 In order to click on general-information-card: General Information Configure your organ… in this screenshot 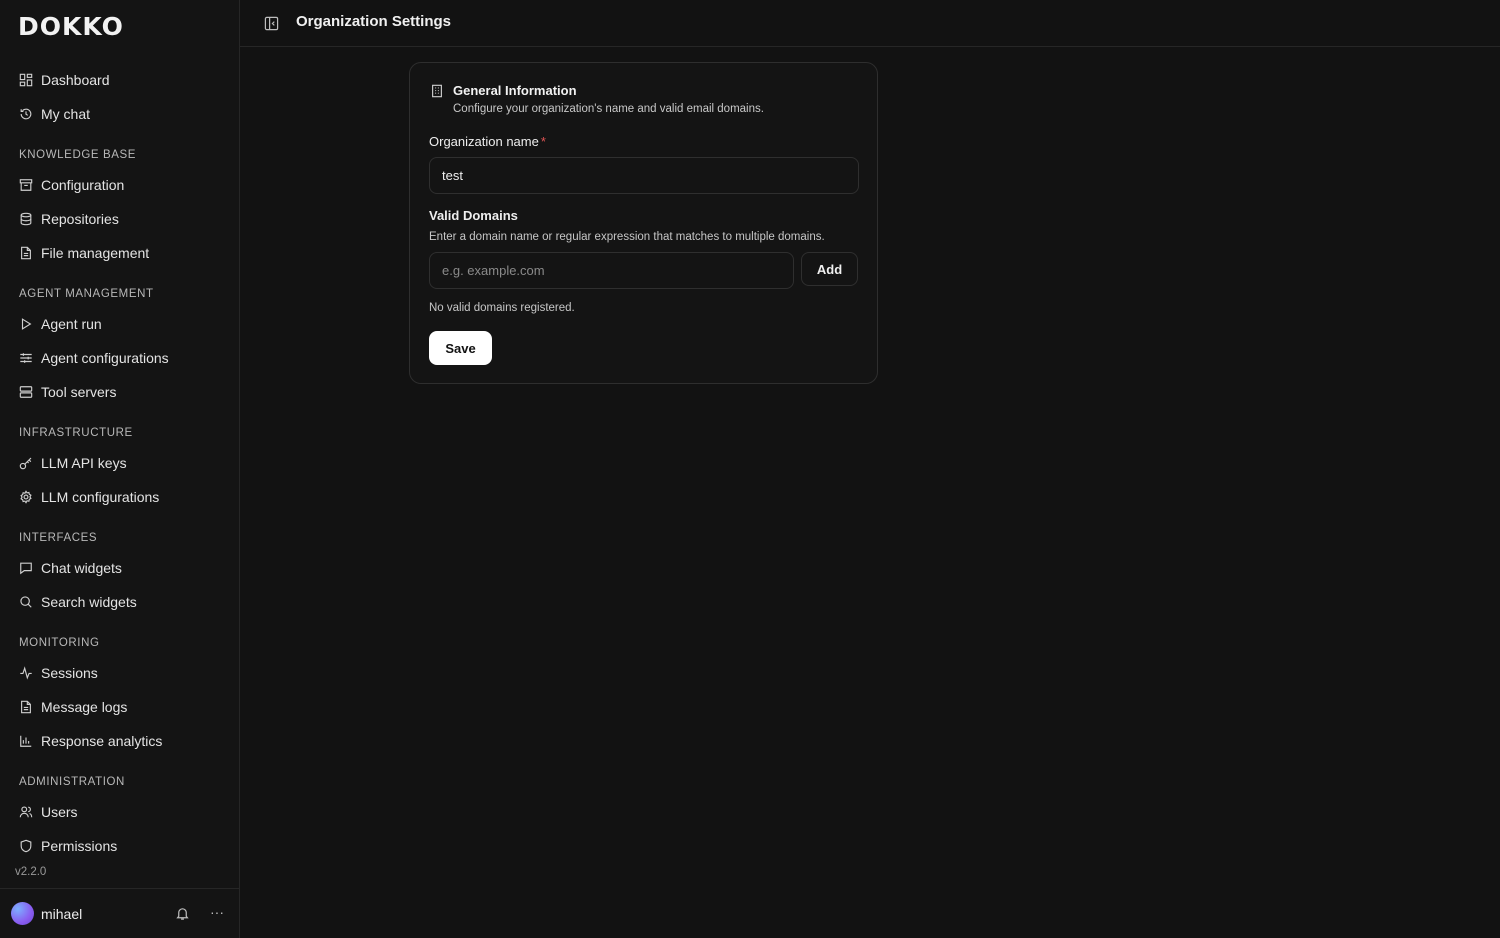, I will do `click(643, 223)`.